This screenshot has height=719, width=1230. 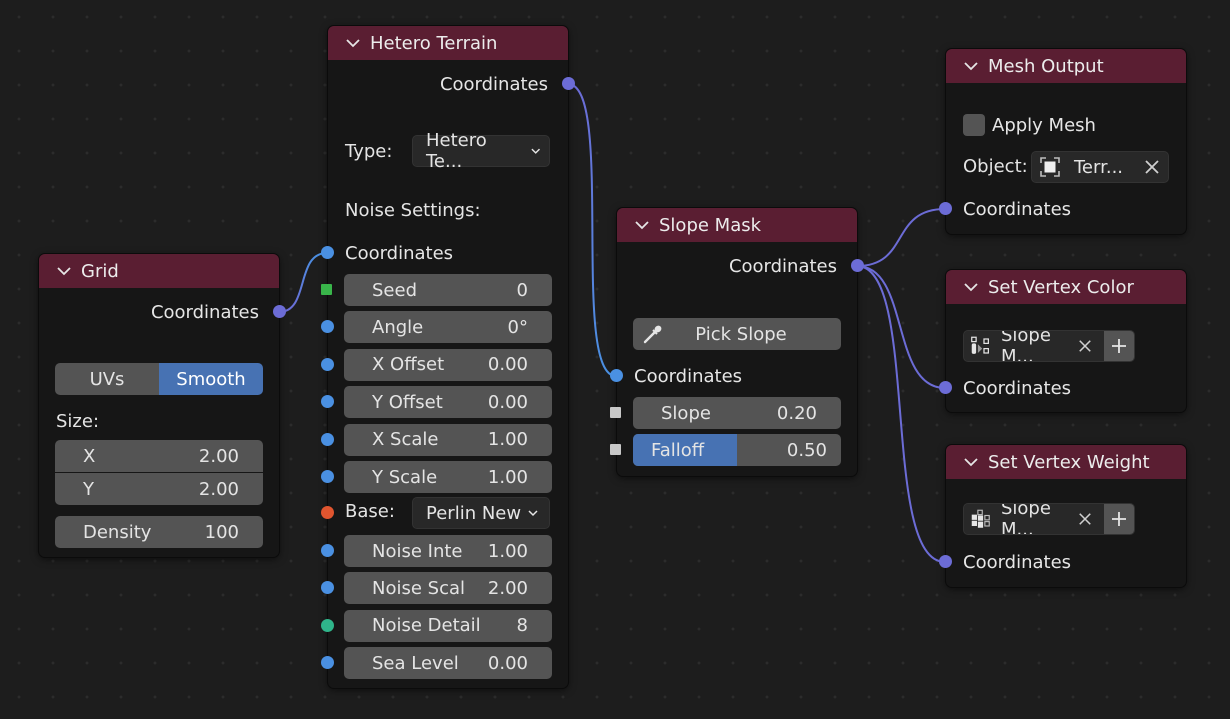 I want to click on node-title: Hetero Terrain, so click(x=434, y=43).